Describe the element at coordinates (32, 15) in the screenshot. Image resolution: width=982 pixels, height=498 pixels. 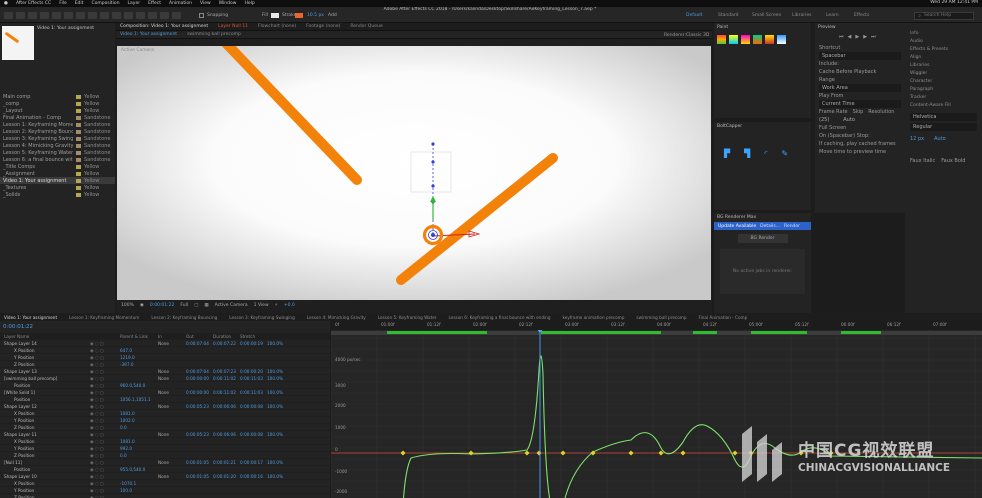
I see `hand-tool-icon` at that location.